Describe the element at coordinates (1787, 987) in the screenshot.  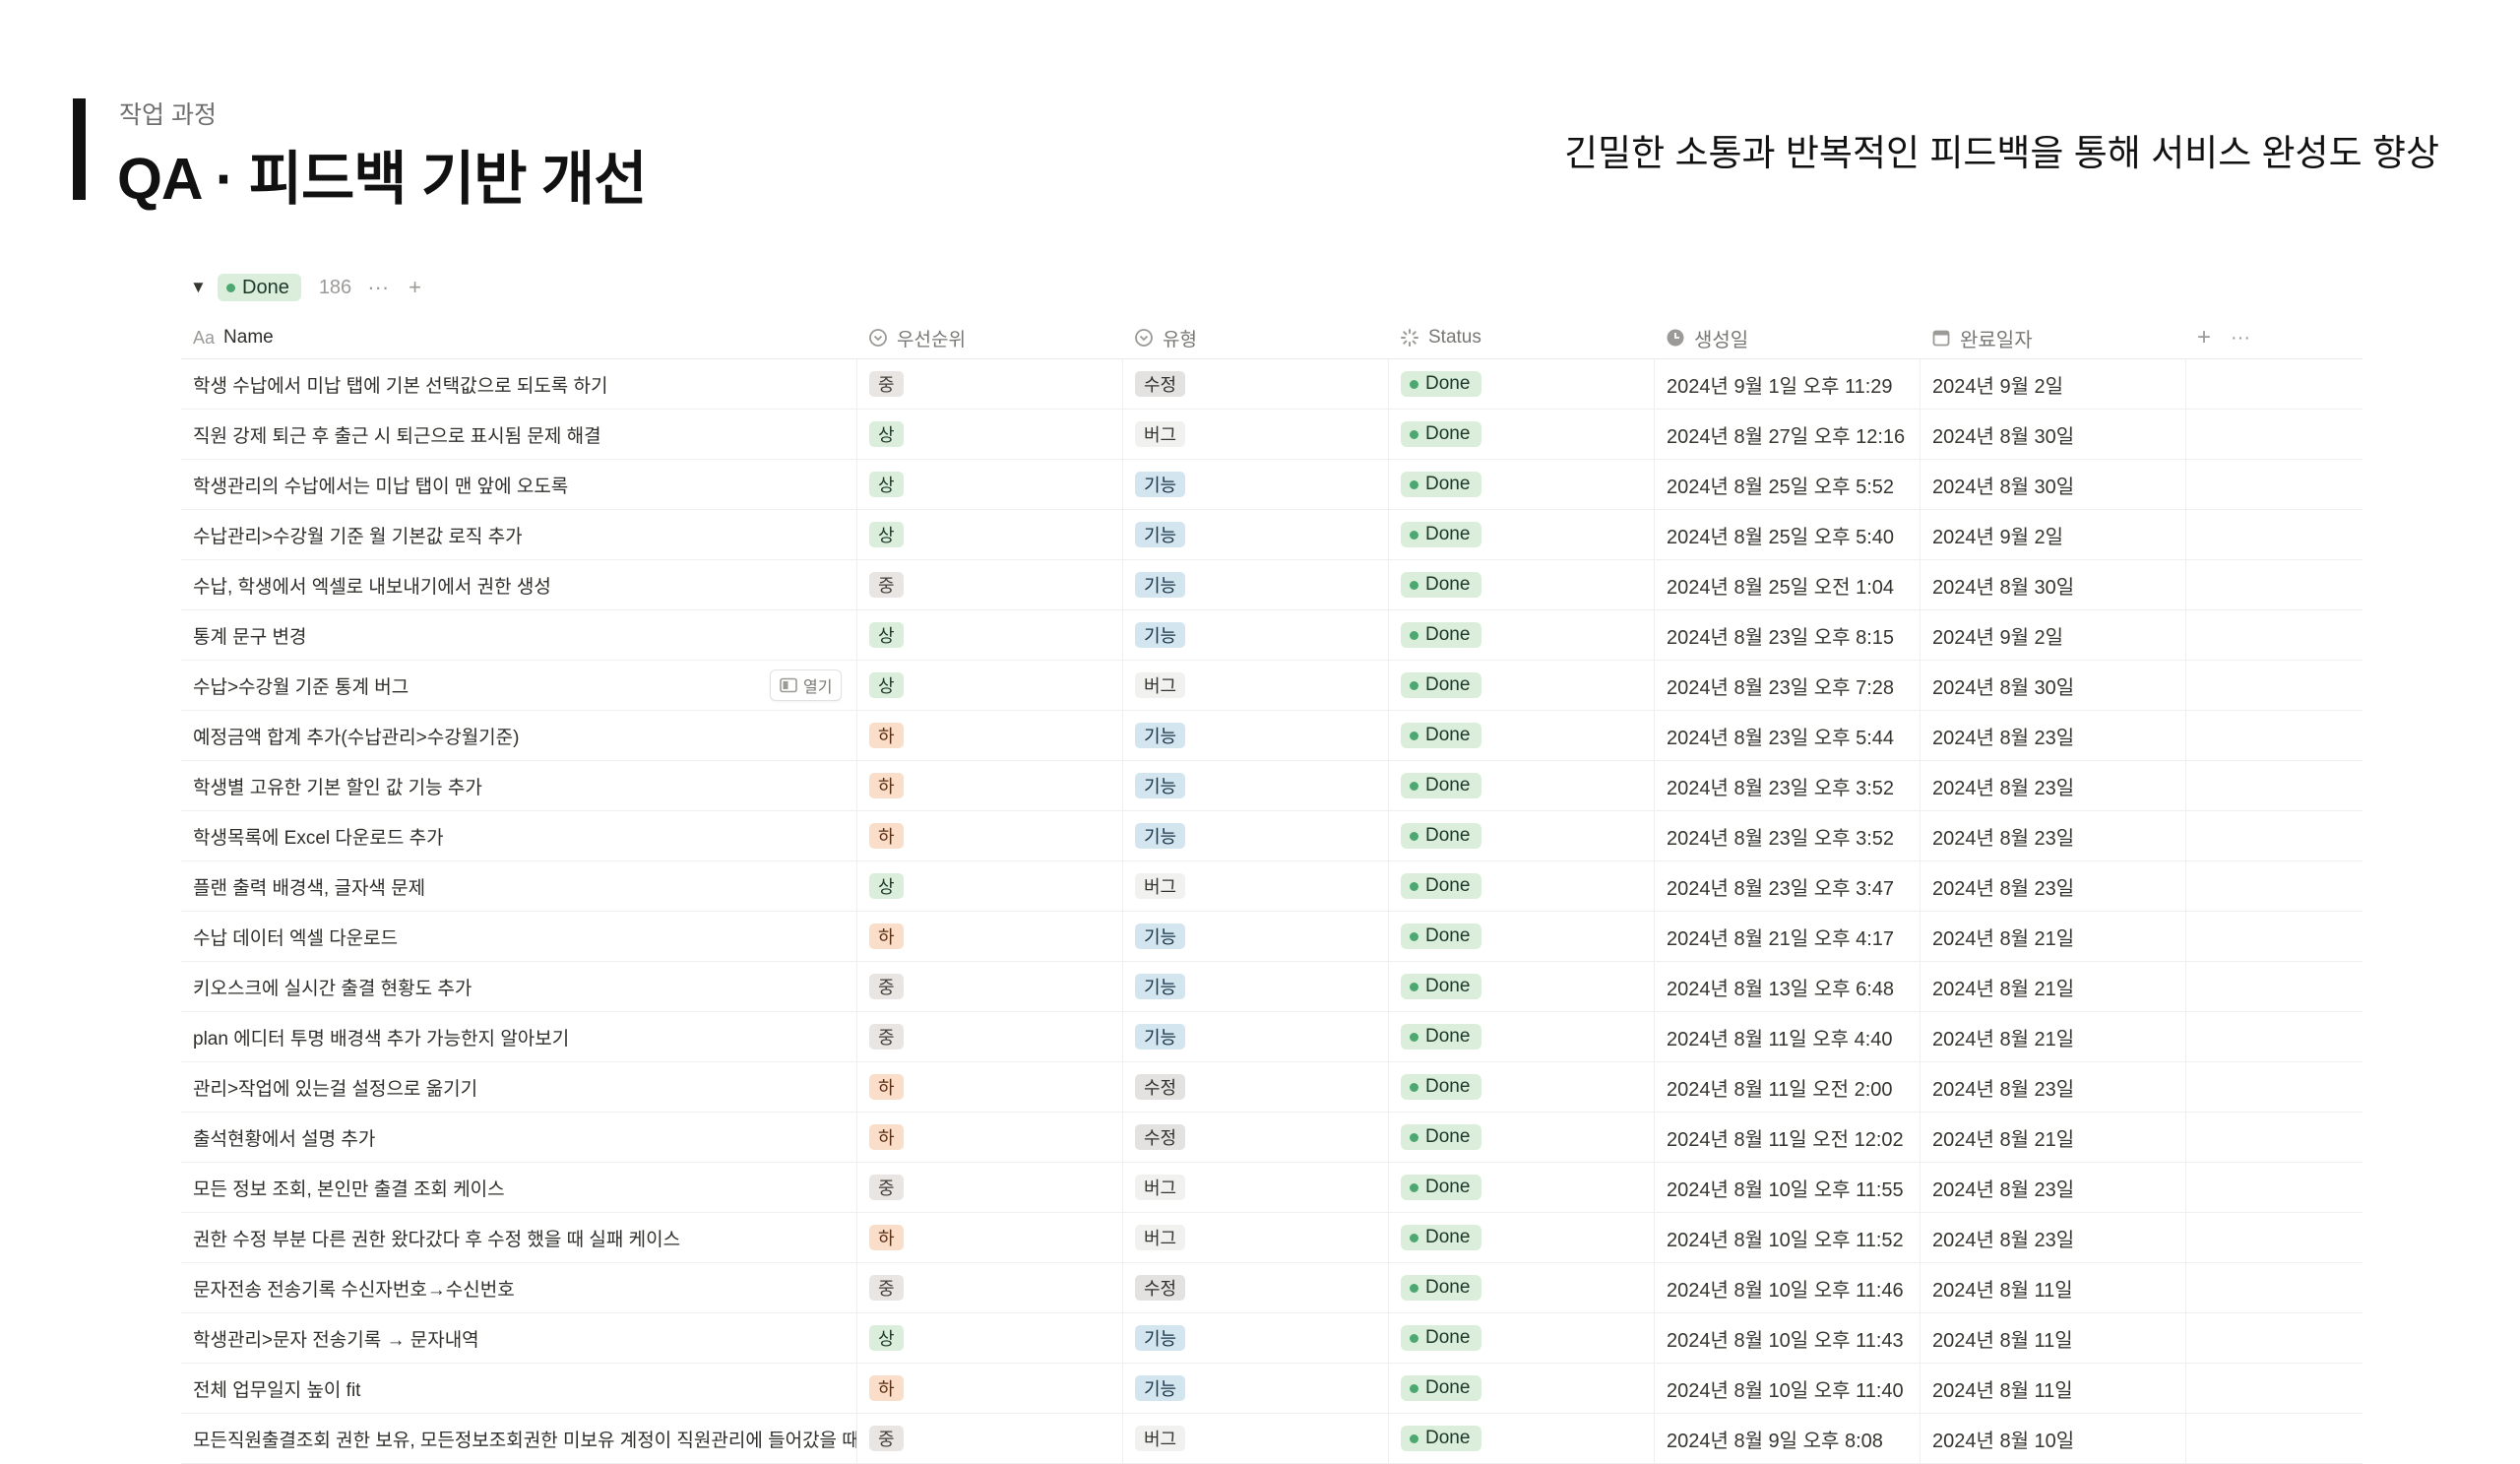
I see `row-created-cell: 2024년 8월 13일 오후 6:48` at that location.